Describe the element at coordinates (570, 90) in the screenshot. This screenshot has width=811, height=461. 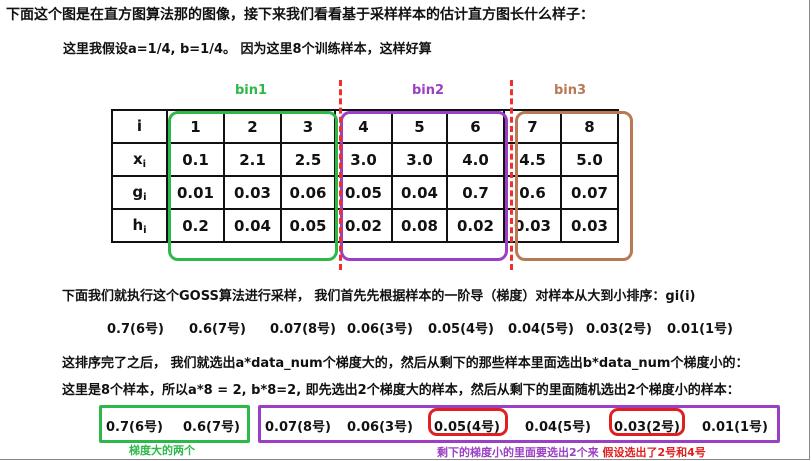
I see `bin3-label: bin3` at that location.